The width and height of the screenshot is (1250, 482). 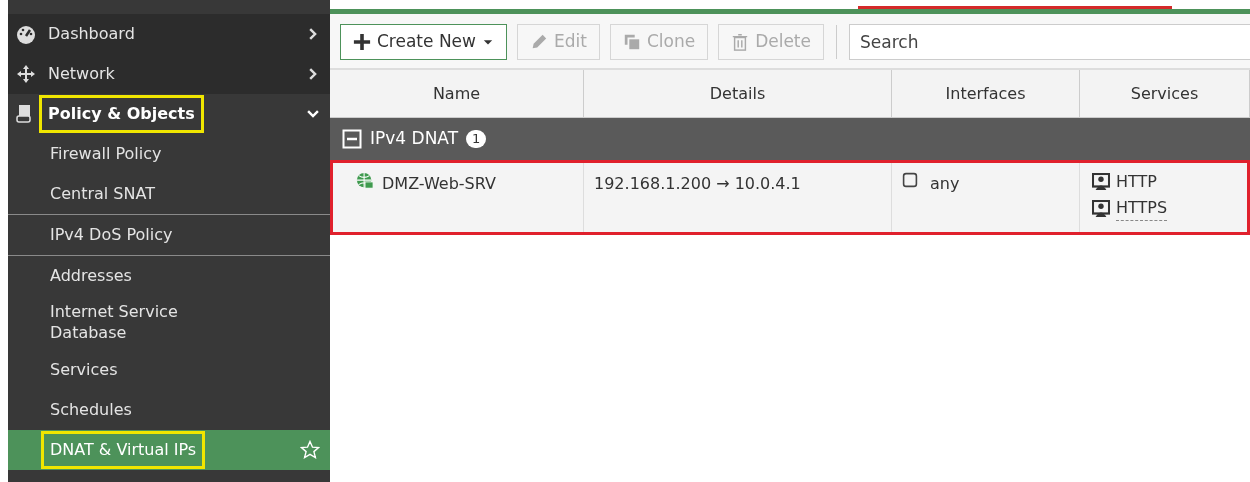 What do you see at coordinates (439, 184) in the screenshot?
I see `table-cell-text: DMZ-Web-SRV` at bounding box center [439, 184].